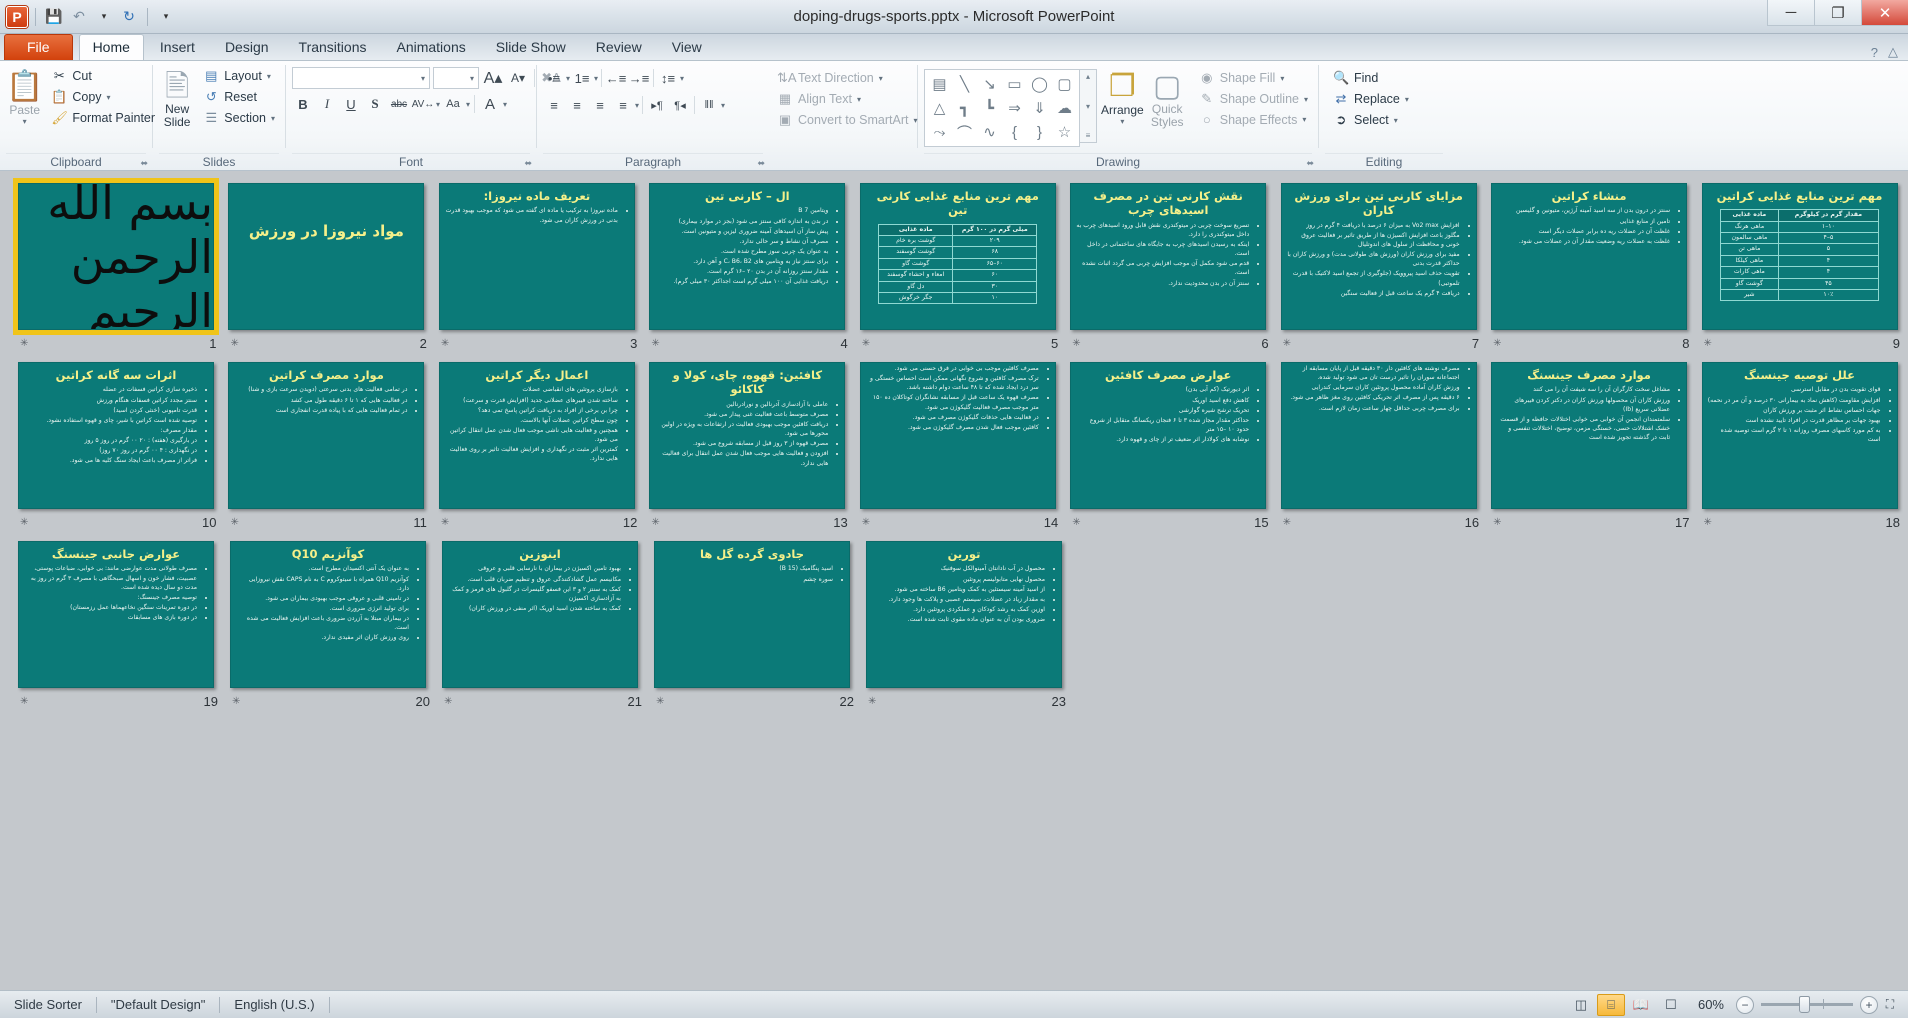 The image size is (1908, 1018). I want to click on tab-view: View, so click(687, 47).